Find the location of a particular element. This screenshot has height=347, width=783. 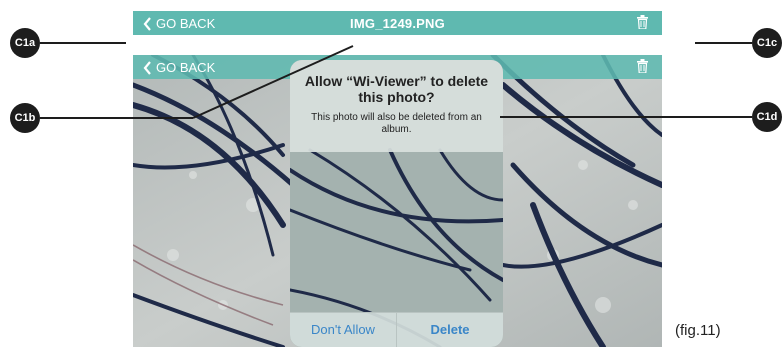

callout-c1a: C1a is located at coordinates (25, 43).